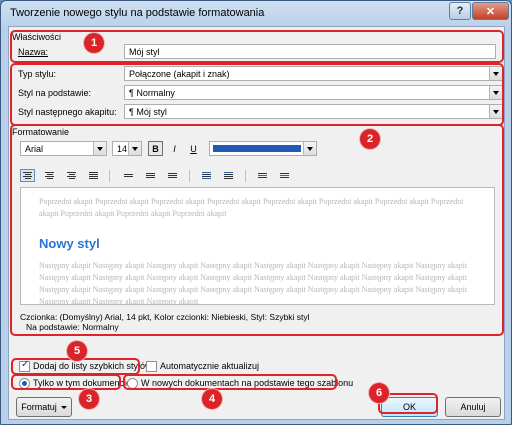 The width and height of the screenshot is (512, 425). What do you see at coordinates (37, 37) in the screenshot?
I see `properties-group-label: Właściwości` at bounding box center [37, 37].